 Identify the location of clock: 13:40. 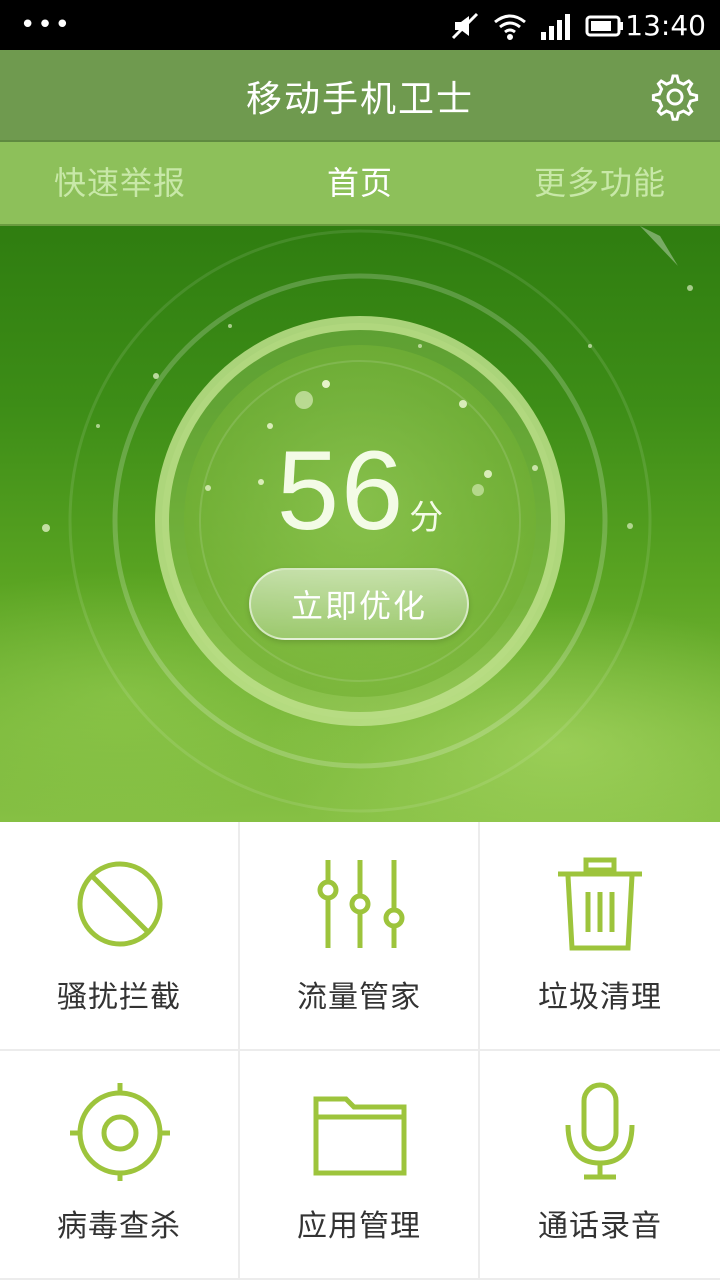
(665, 25).